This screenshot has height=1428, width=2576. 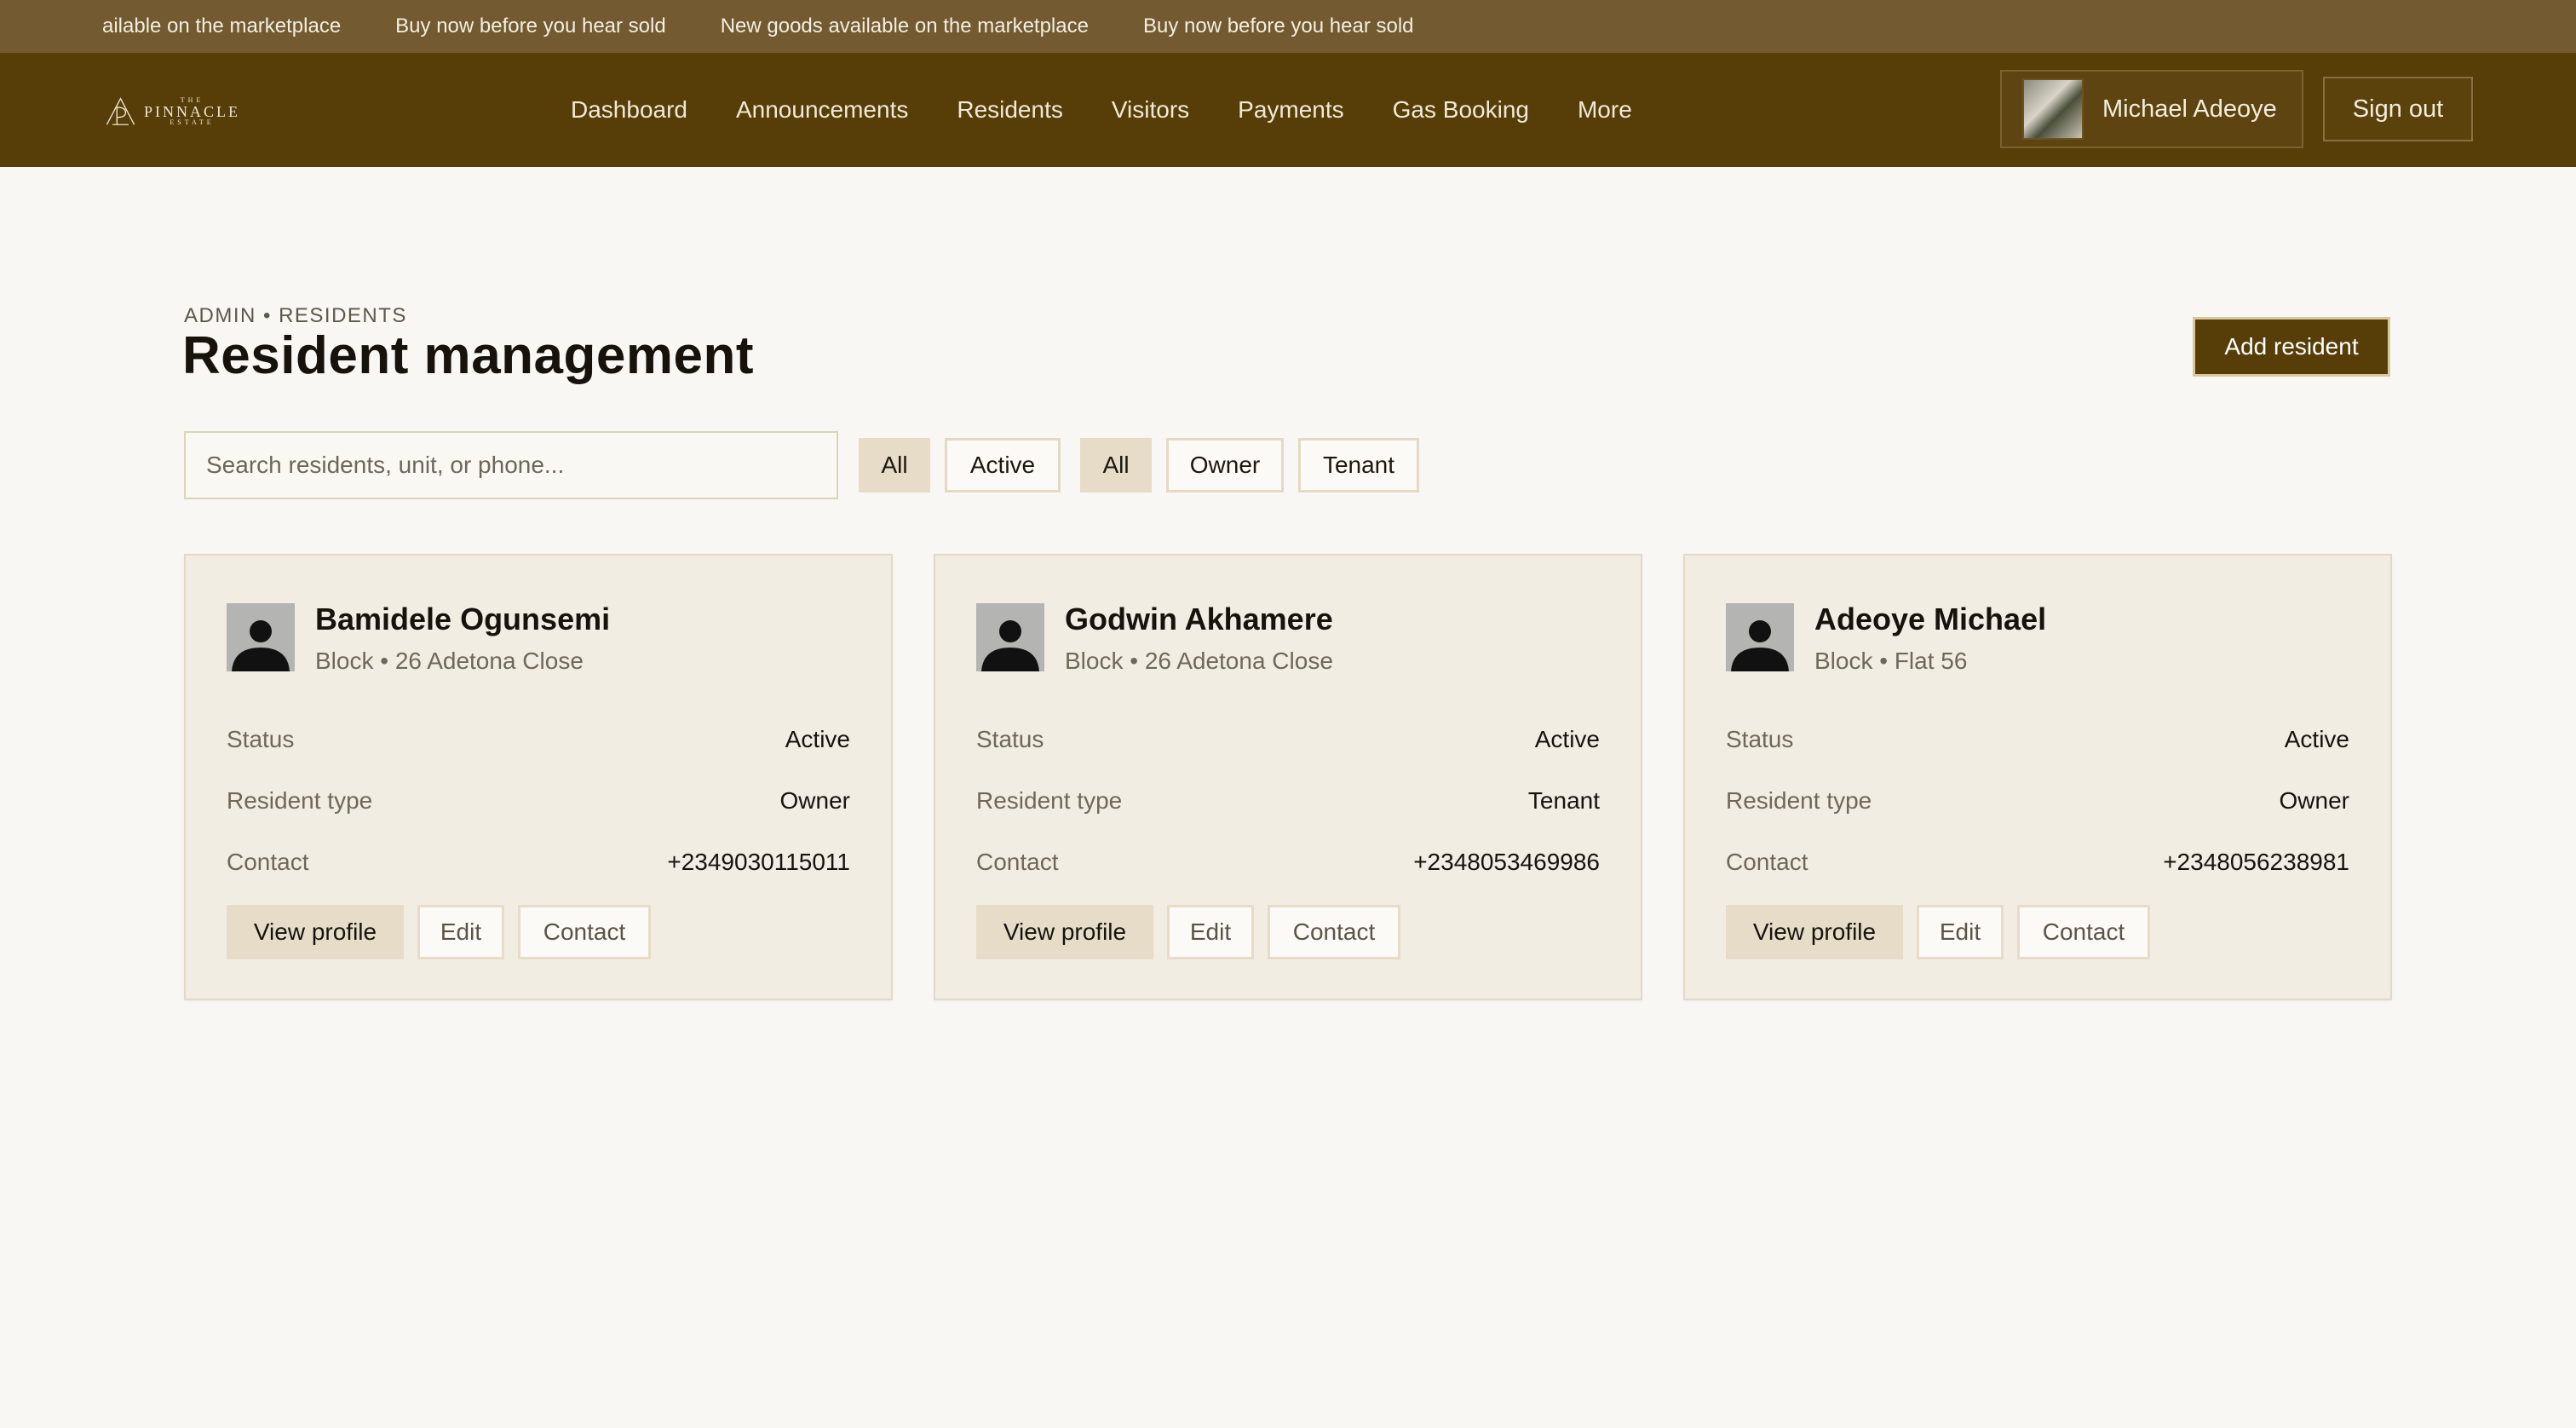 I want to click on ticker-item: New goods available on the marketplace, so click(x=904, y=26).